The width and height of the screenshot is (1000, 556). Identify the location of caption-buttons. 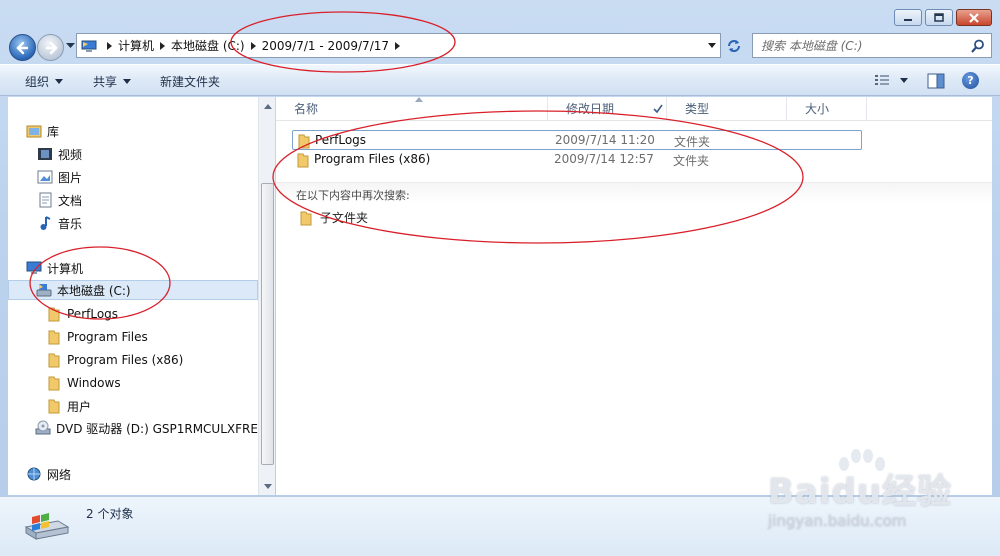
(941, 17).